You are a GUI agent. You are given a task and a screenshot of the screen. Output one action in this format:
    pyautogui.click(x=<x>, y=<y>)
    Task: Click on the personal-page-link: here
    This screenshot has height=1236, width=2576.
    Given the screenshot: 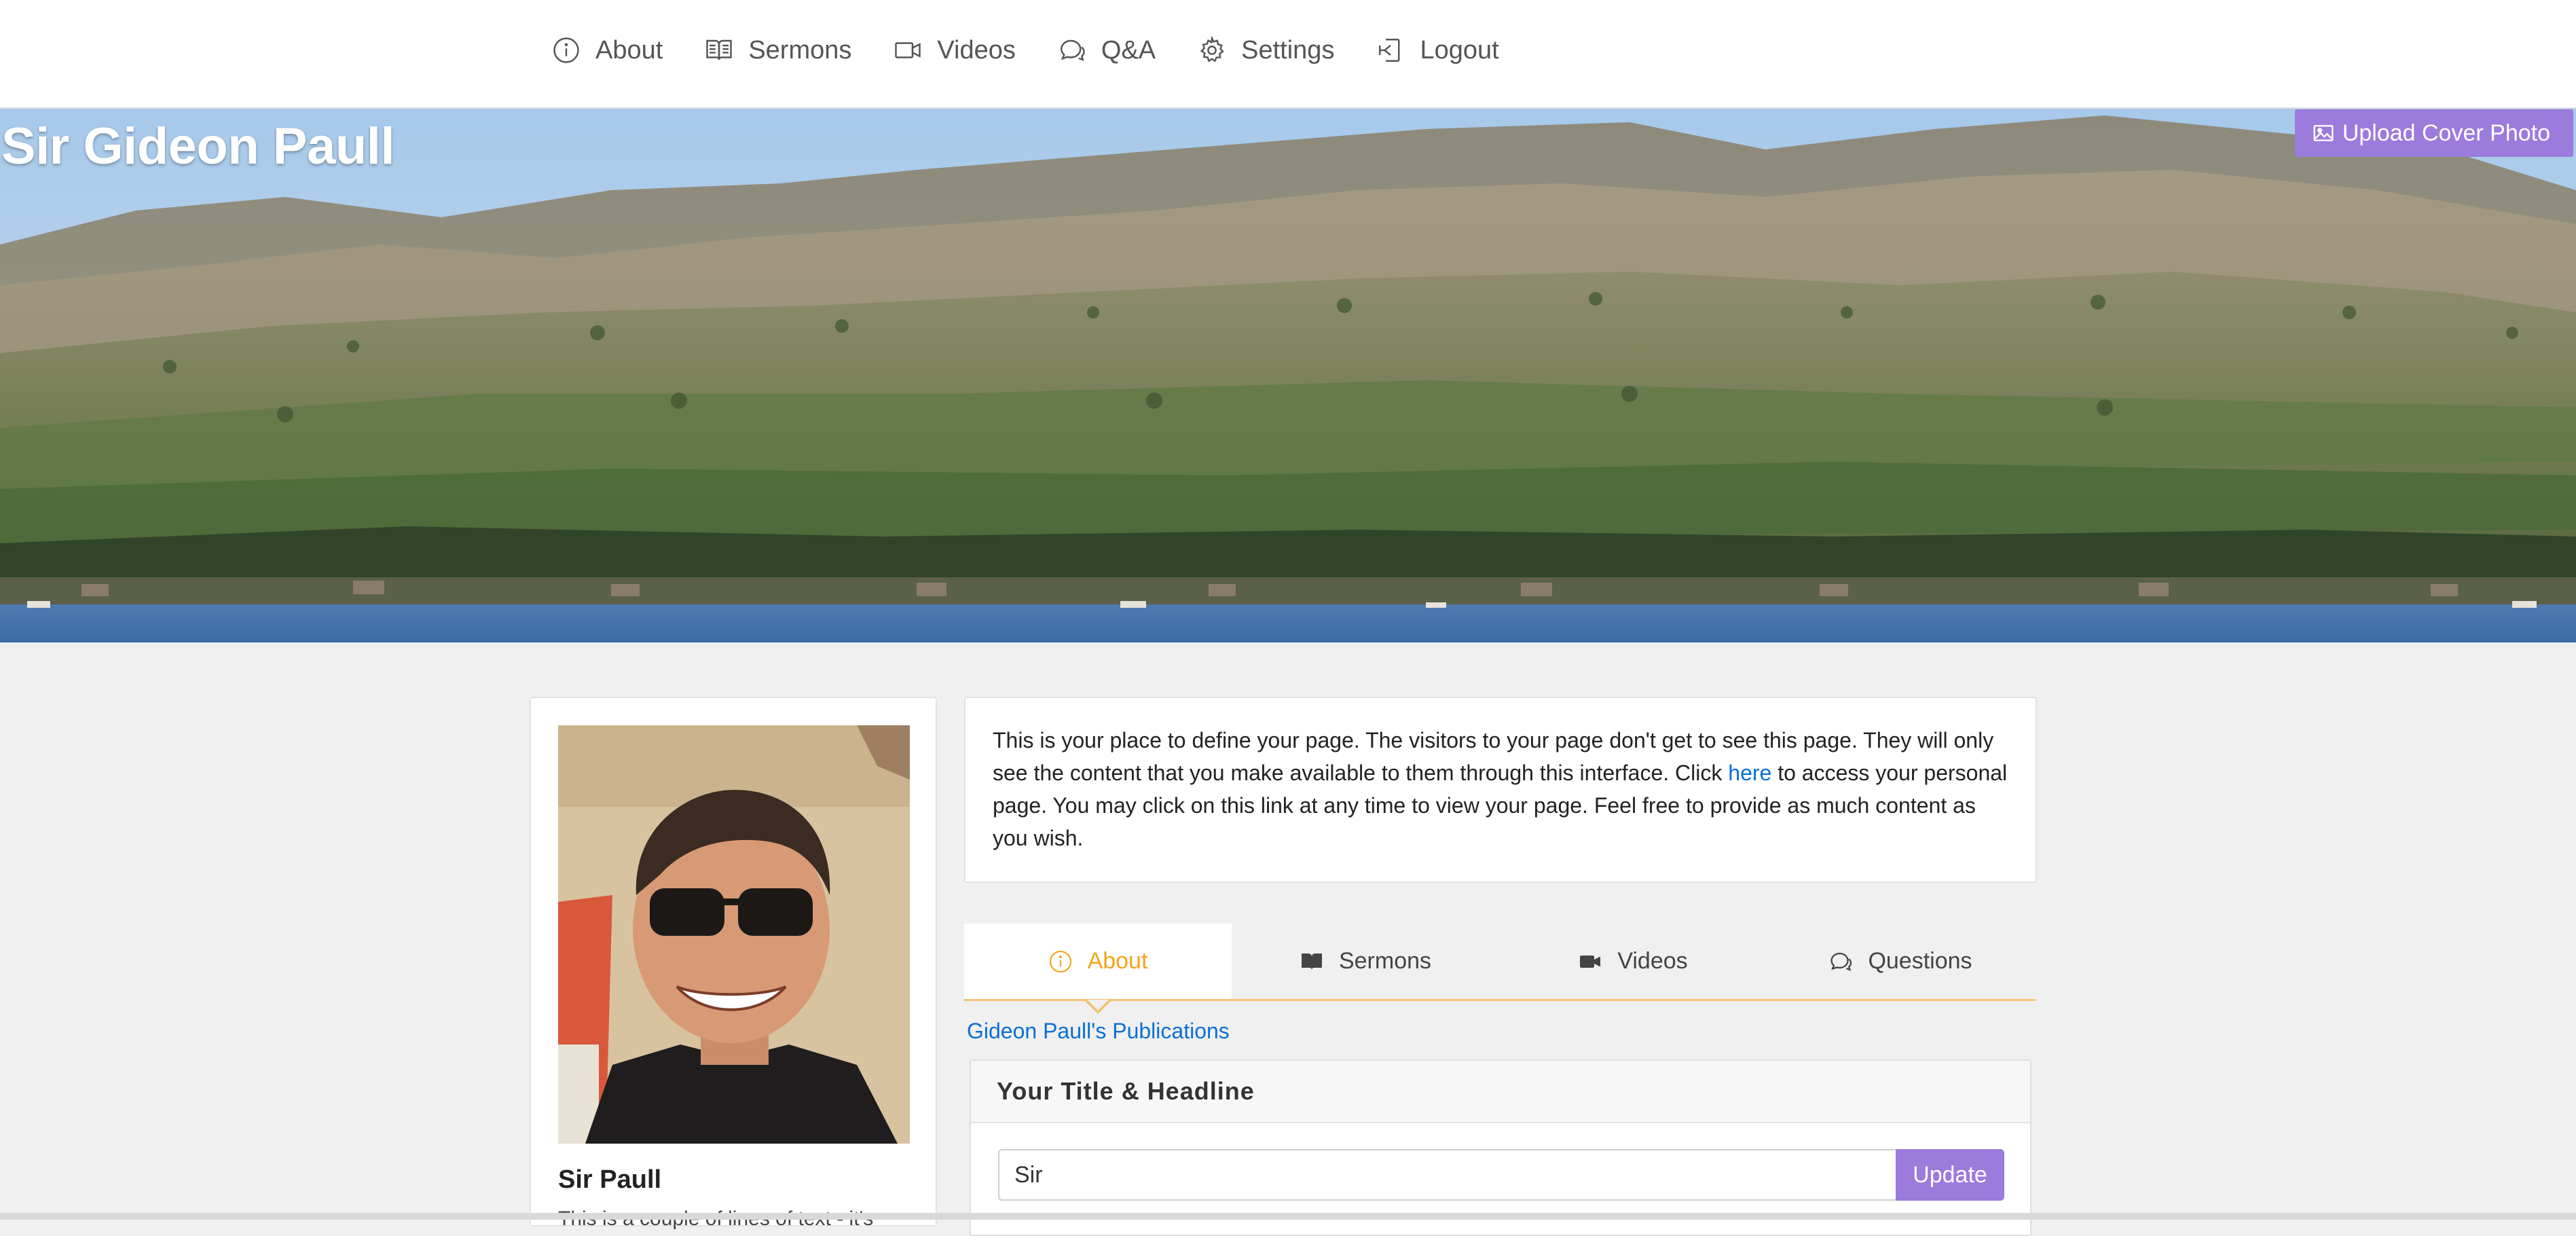 What is the action you would take?
    pyautogui.click(x=1750, y=773)
    